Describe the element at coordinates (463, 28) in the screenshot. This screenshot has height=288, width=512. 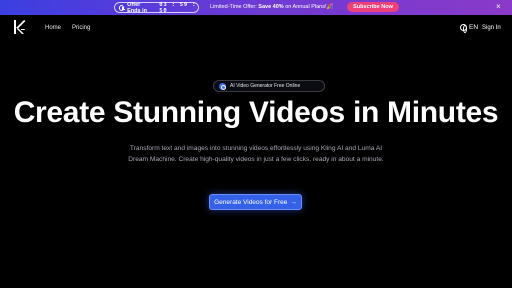
I see `globe-icon` at that location.